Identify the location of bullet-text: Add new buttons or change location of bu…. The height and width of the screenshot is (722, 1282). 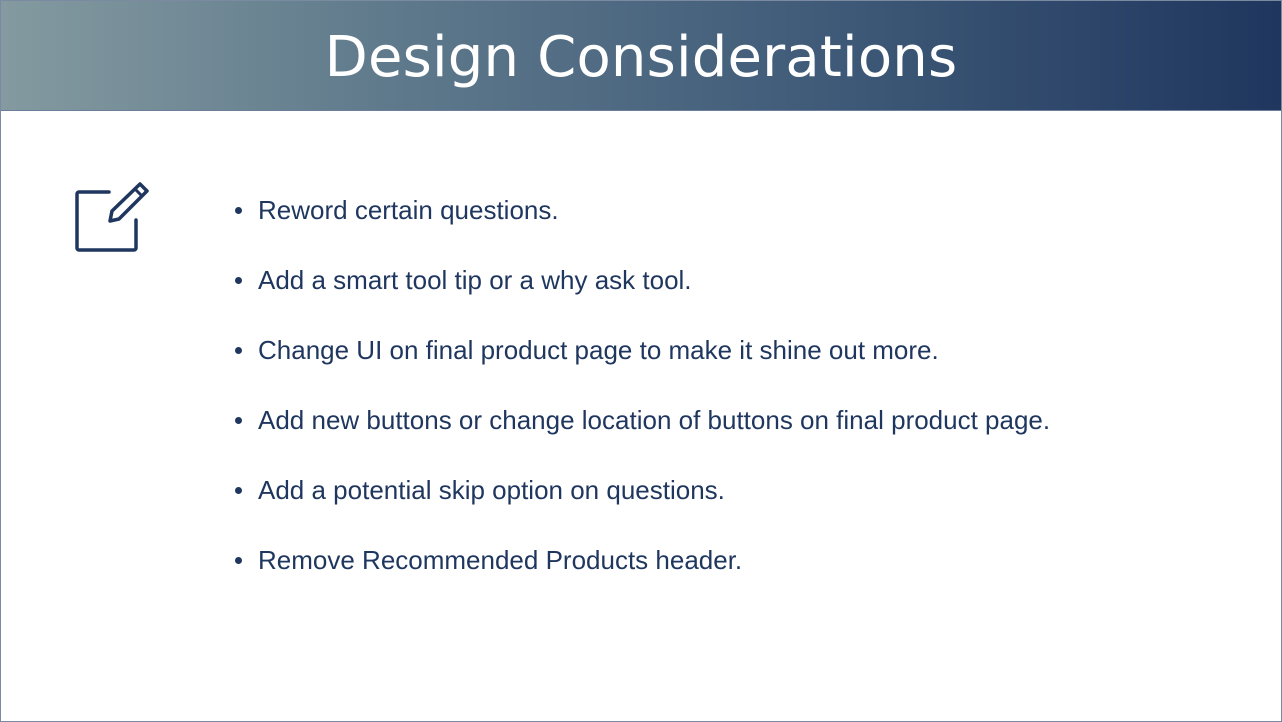
(654, 420).